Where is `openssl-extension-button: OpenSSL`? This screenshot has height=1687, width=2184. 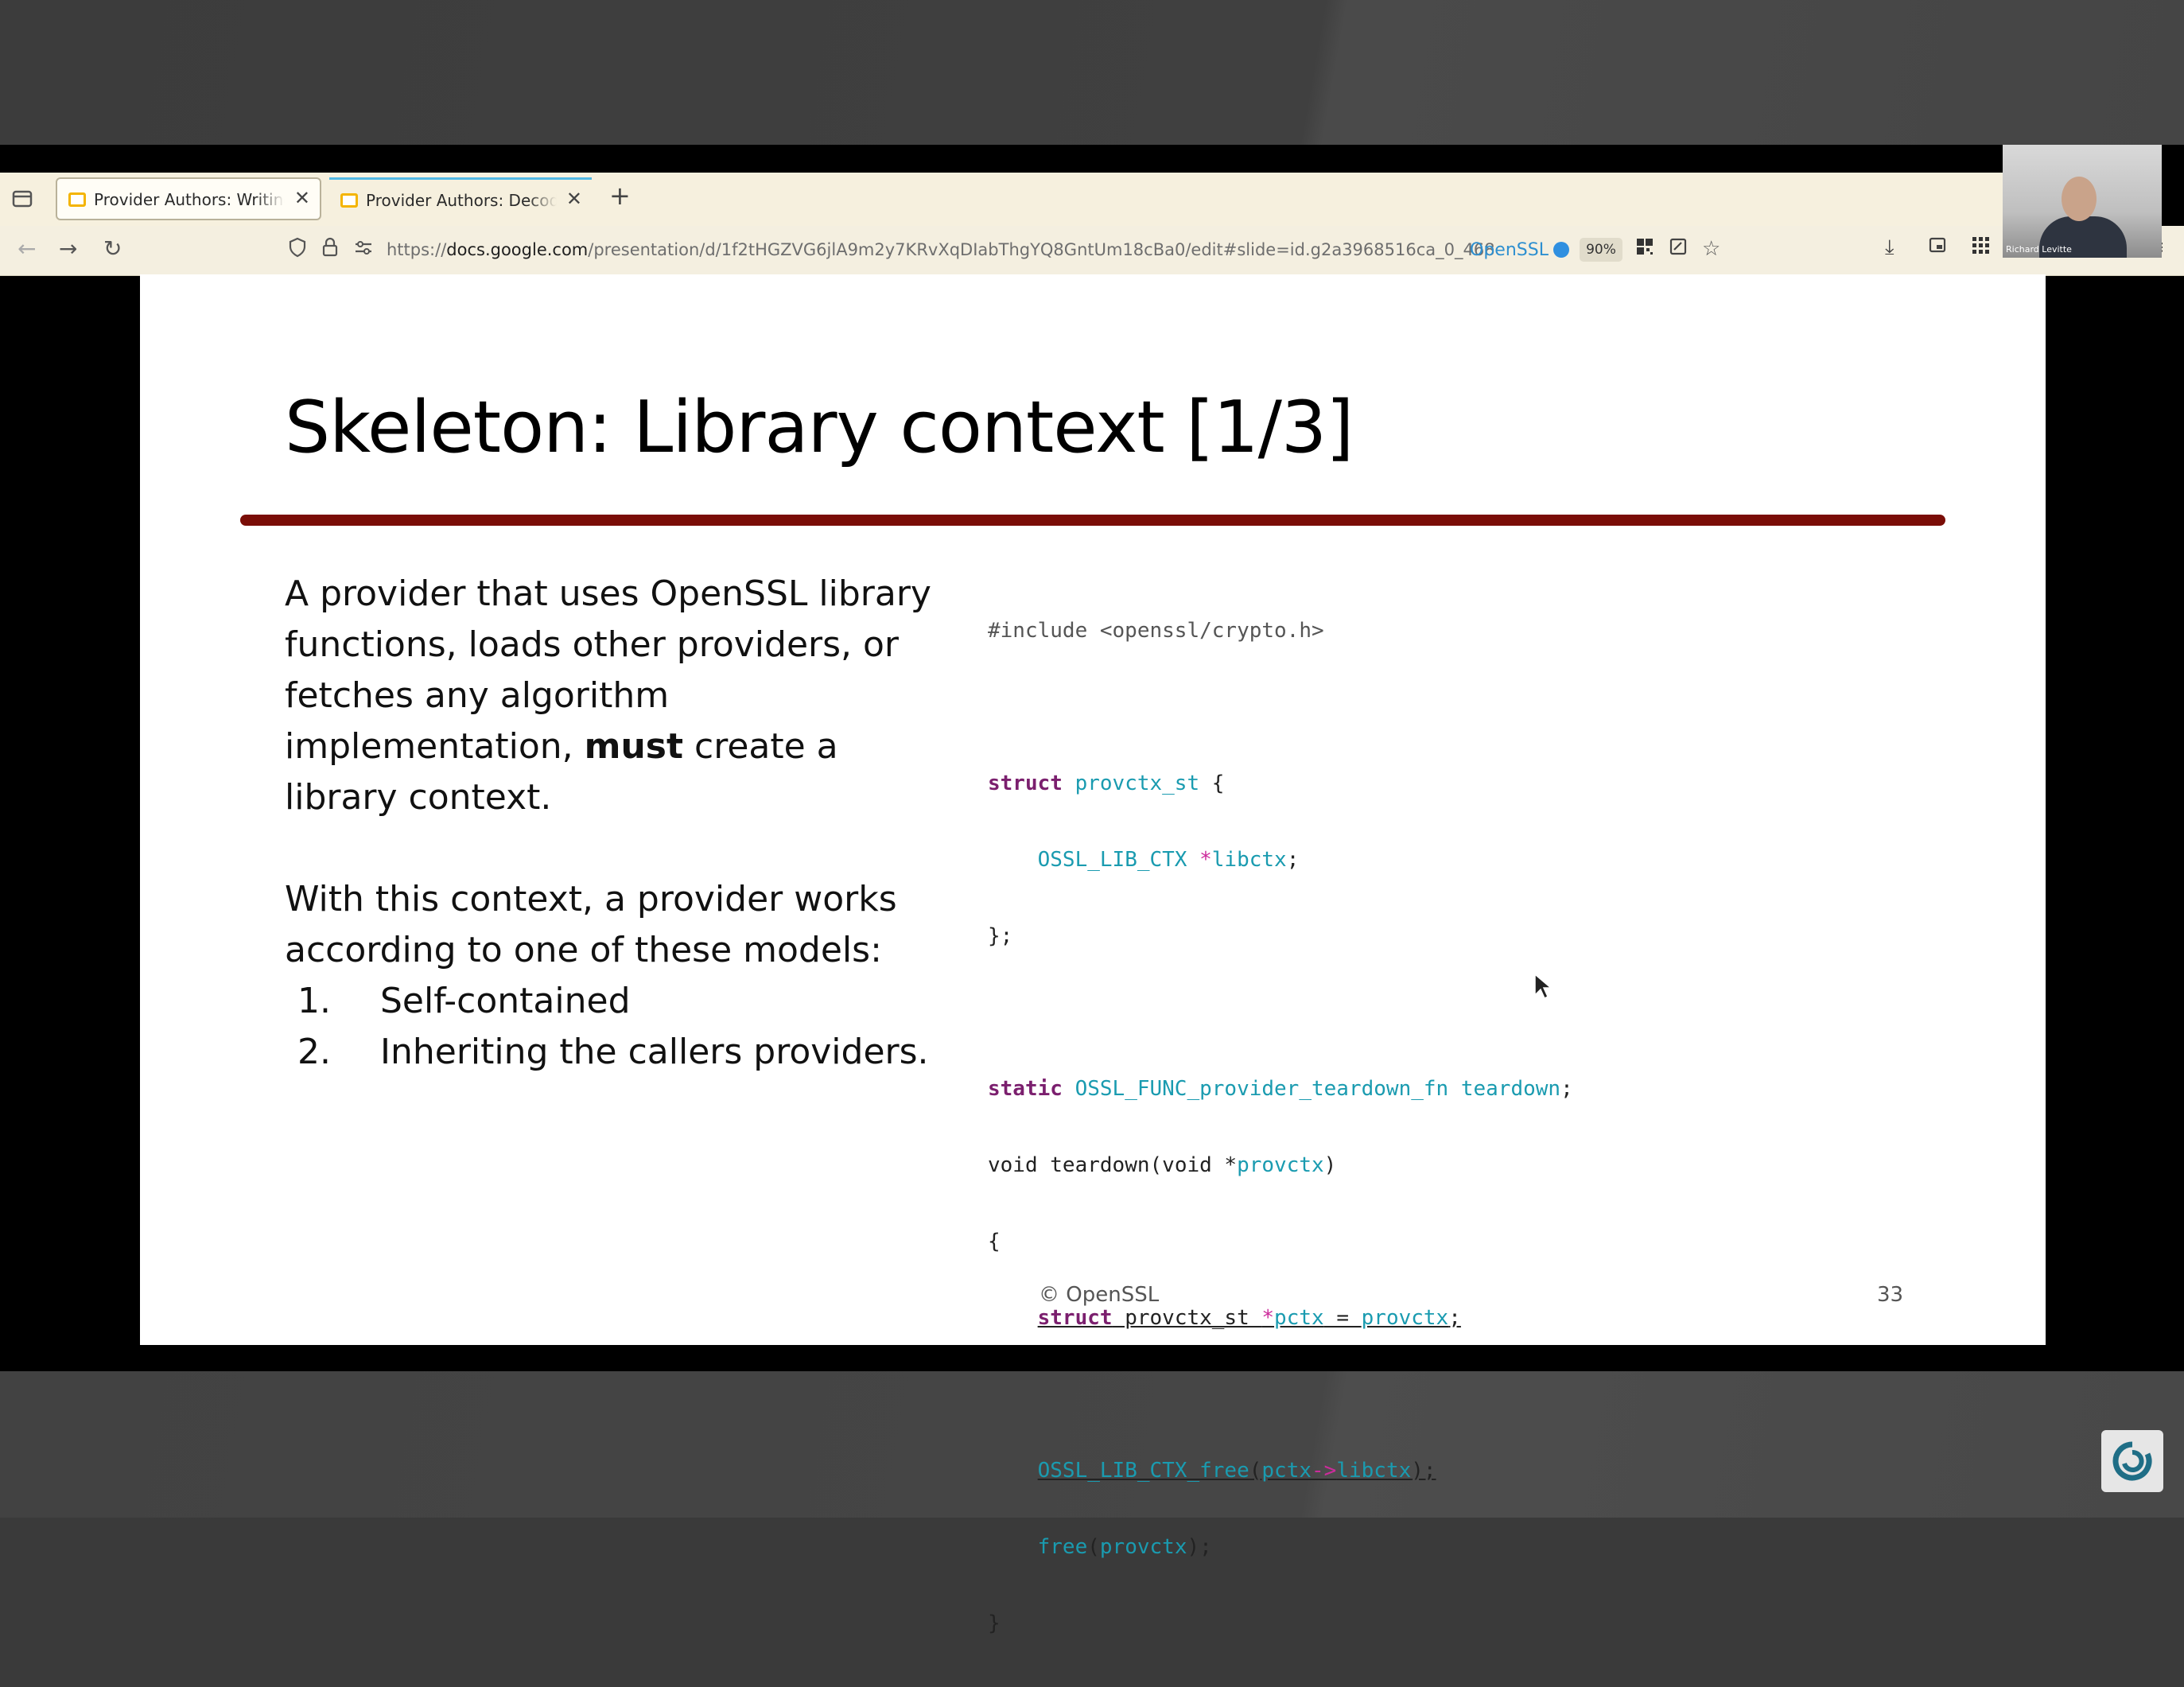
openssl-extension-button: OpenSSL is located at coordinates (1519, 250).